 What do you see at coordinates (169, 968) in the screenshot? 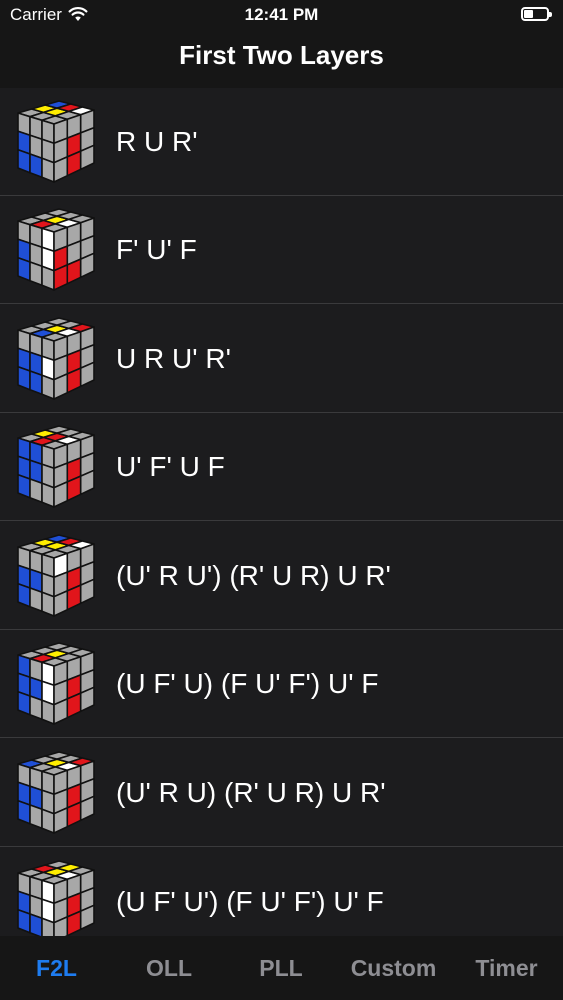
I see `tab-oll: OLL` at bounding box center [169, 968].